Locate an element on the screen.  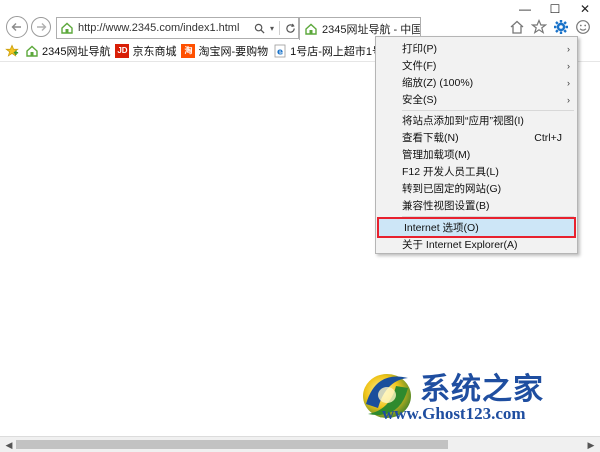
favorite-2345: 2345网址导航 is located at coordinates (67, 51).